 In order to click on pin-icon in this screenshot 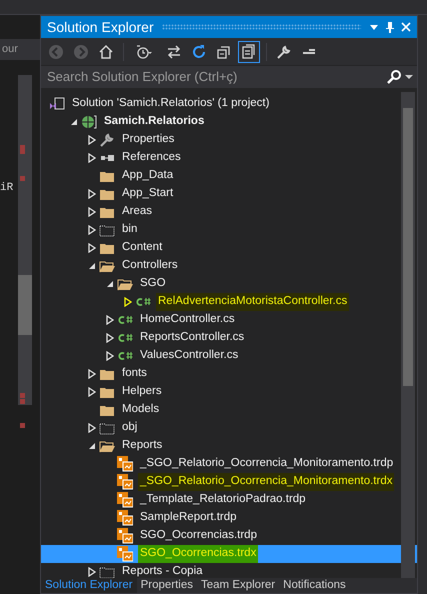, I will do `click(390, 27)`.